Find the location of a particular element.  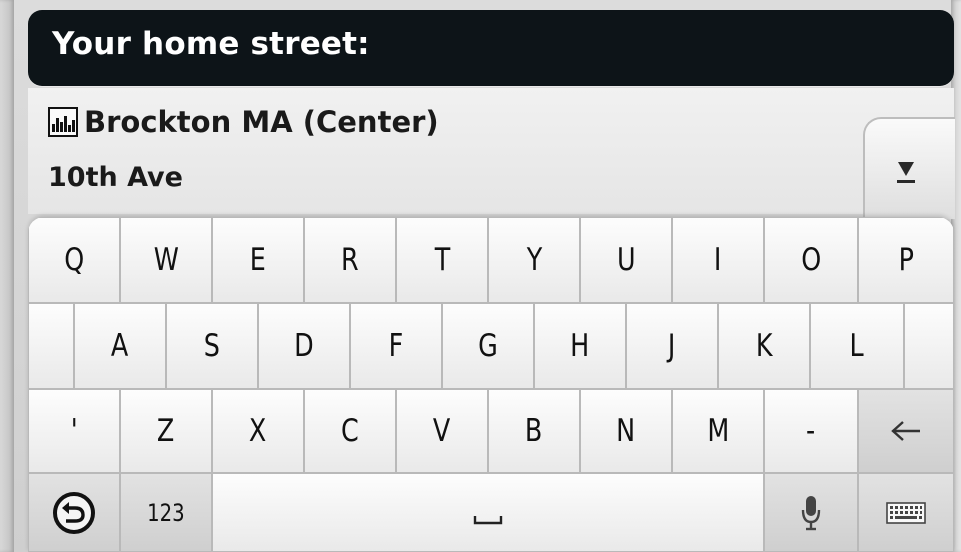

key-l: L is located at coordinates (857, 346).